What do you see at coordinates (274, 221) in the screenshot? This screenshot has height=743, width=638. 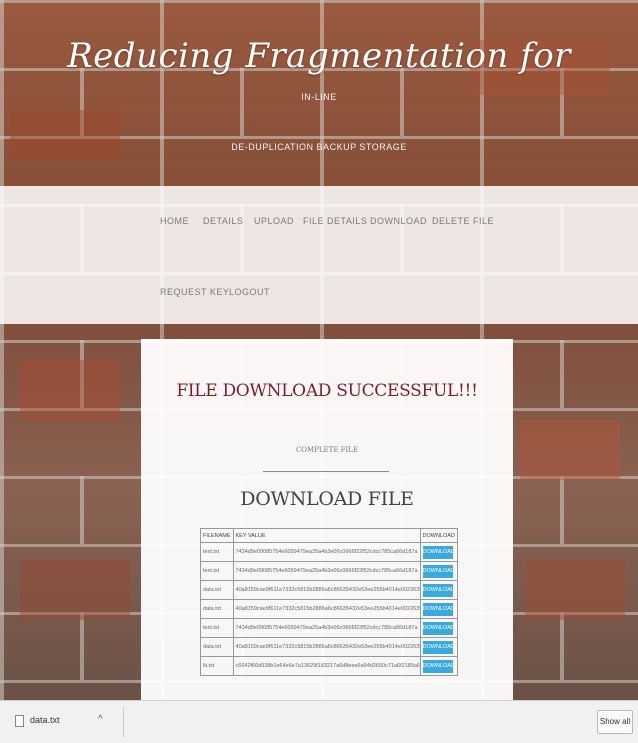 I see `nav-upload: UPLOAD` at bounding box center [274, 221].